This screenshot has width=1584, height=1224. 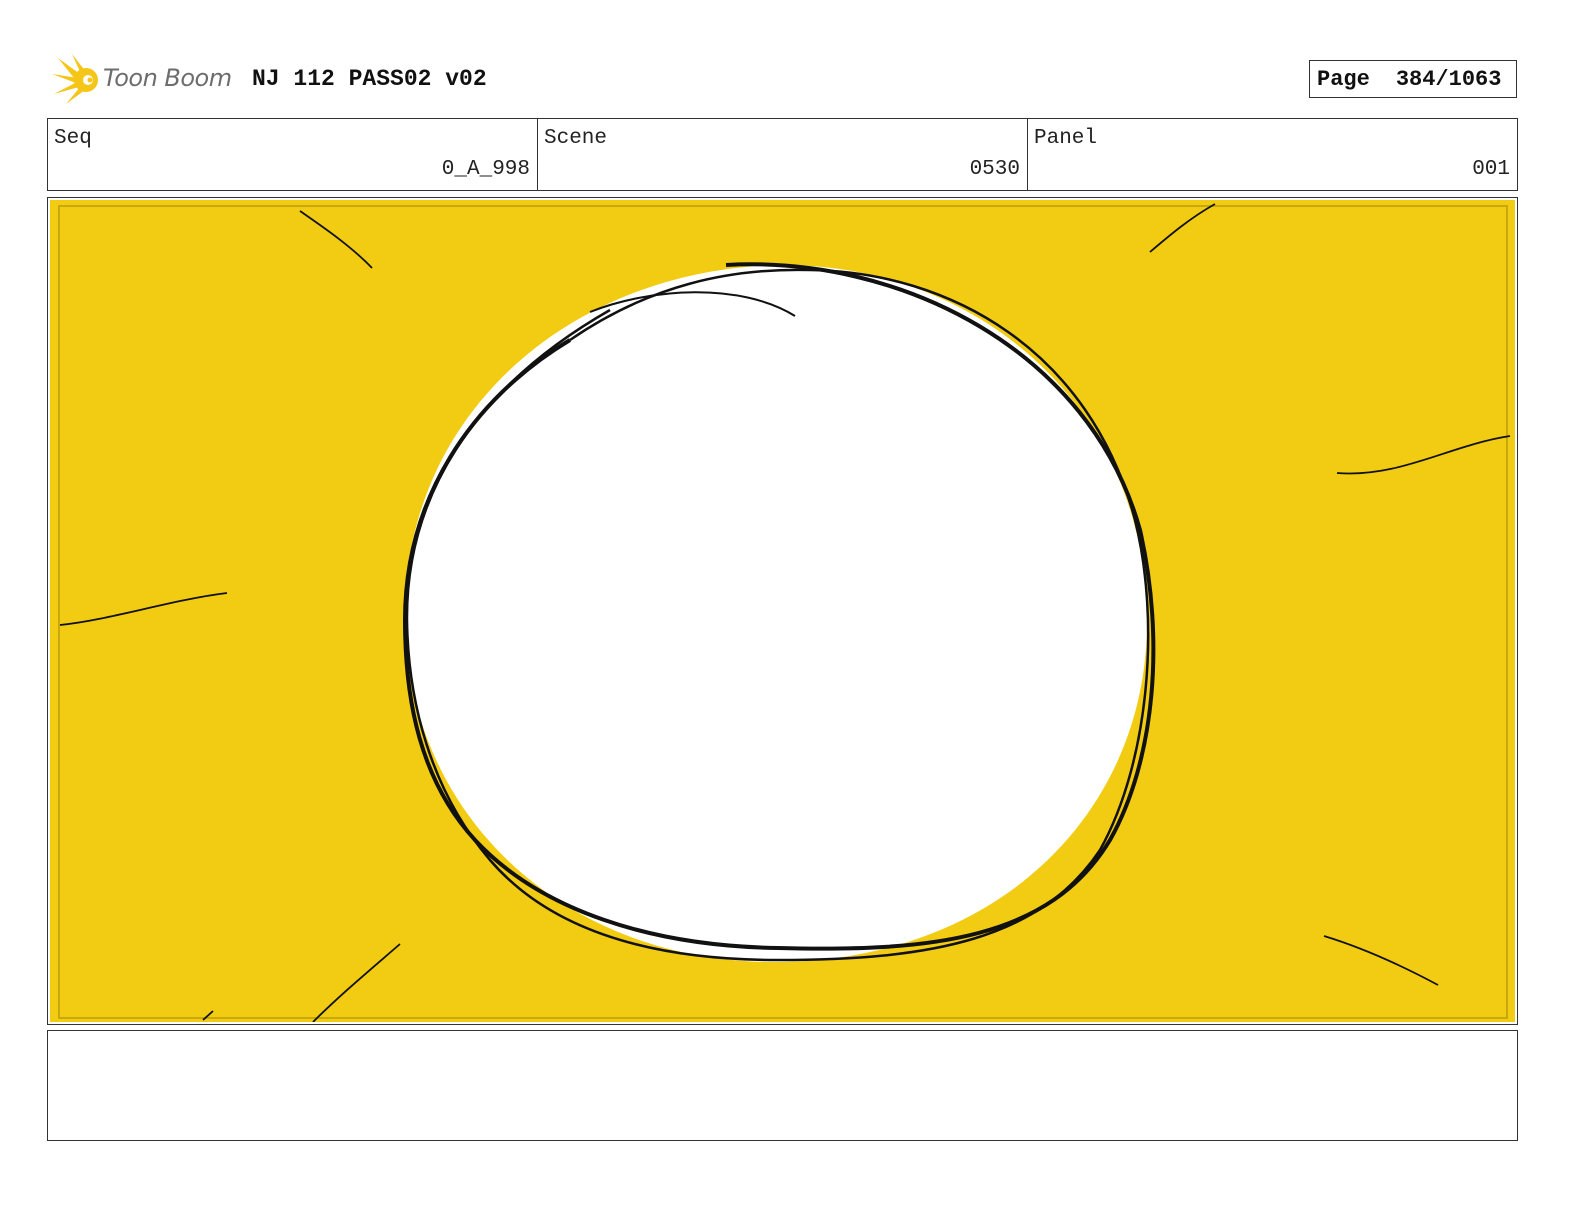 I want to click on info-table: Seq 0_A_998 Scene 0530 Panel 001, so click(x=782, y=154).